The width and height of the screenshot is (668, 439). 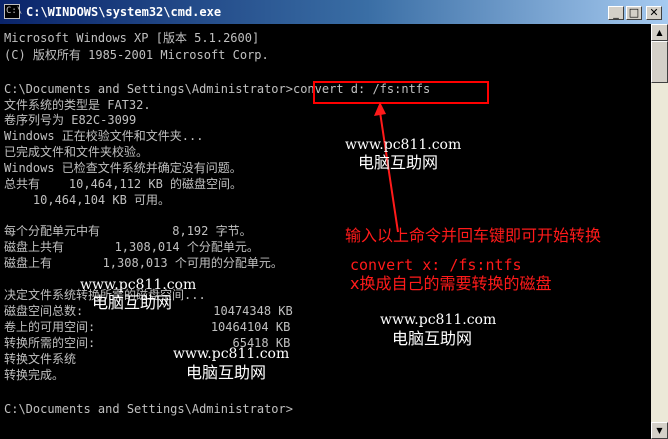 I want to click on console-line: 磁盘上有 1,308,013 个可用的分配单元。, so click(x=143, y=263).